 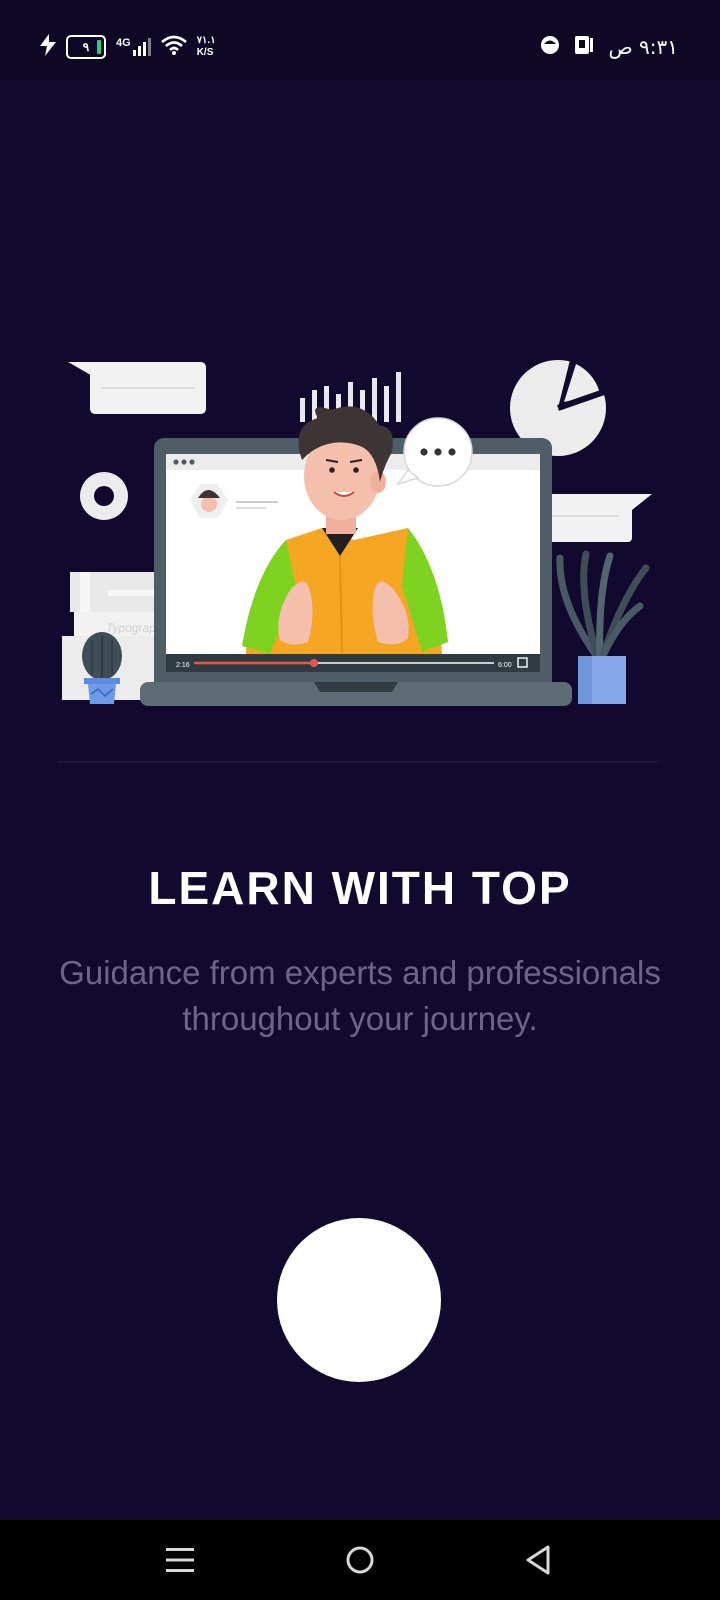 I want to click on video-total-time: 6:00, so click(x=505, y=665).